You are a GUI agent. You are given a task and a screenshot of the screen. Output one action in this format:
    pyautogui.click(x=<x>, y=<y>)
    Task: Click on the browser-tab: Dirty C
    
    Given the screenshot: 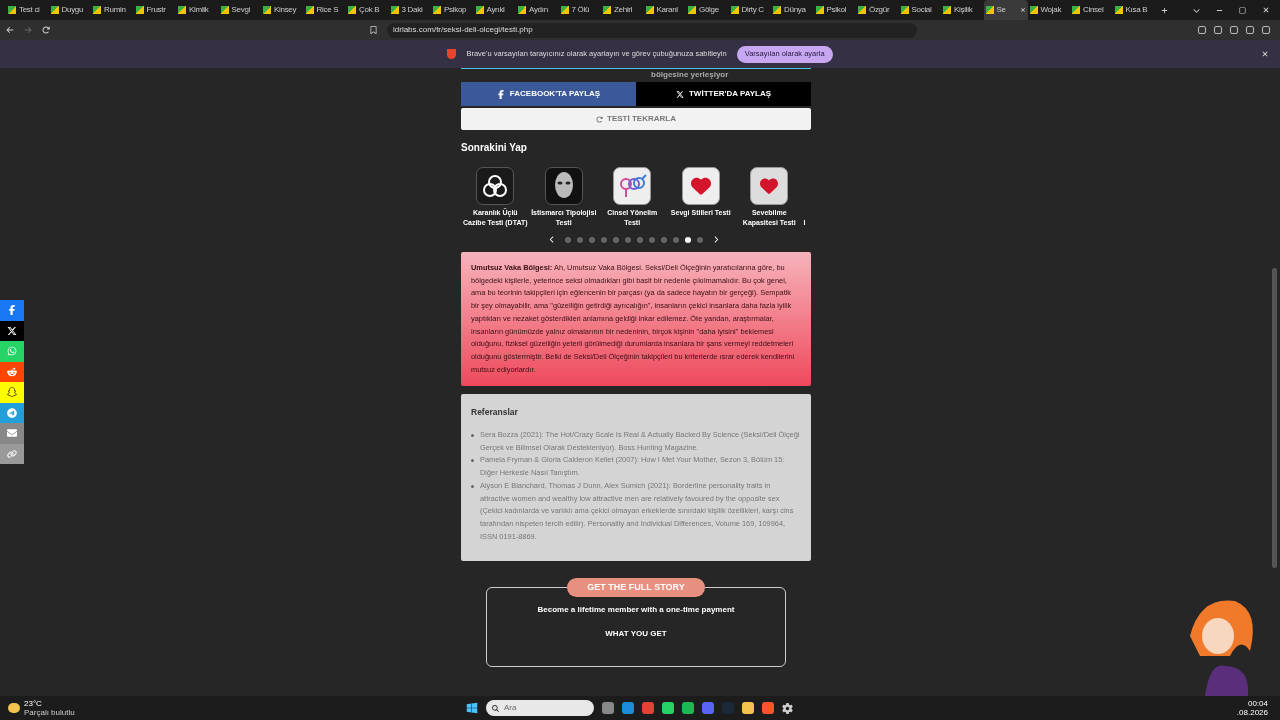 What is the action you would take?
    pyautogui.click(x=749, y=10)
    